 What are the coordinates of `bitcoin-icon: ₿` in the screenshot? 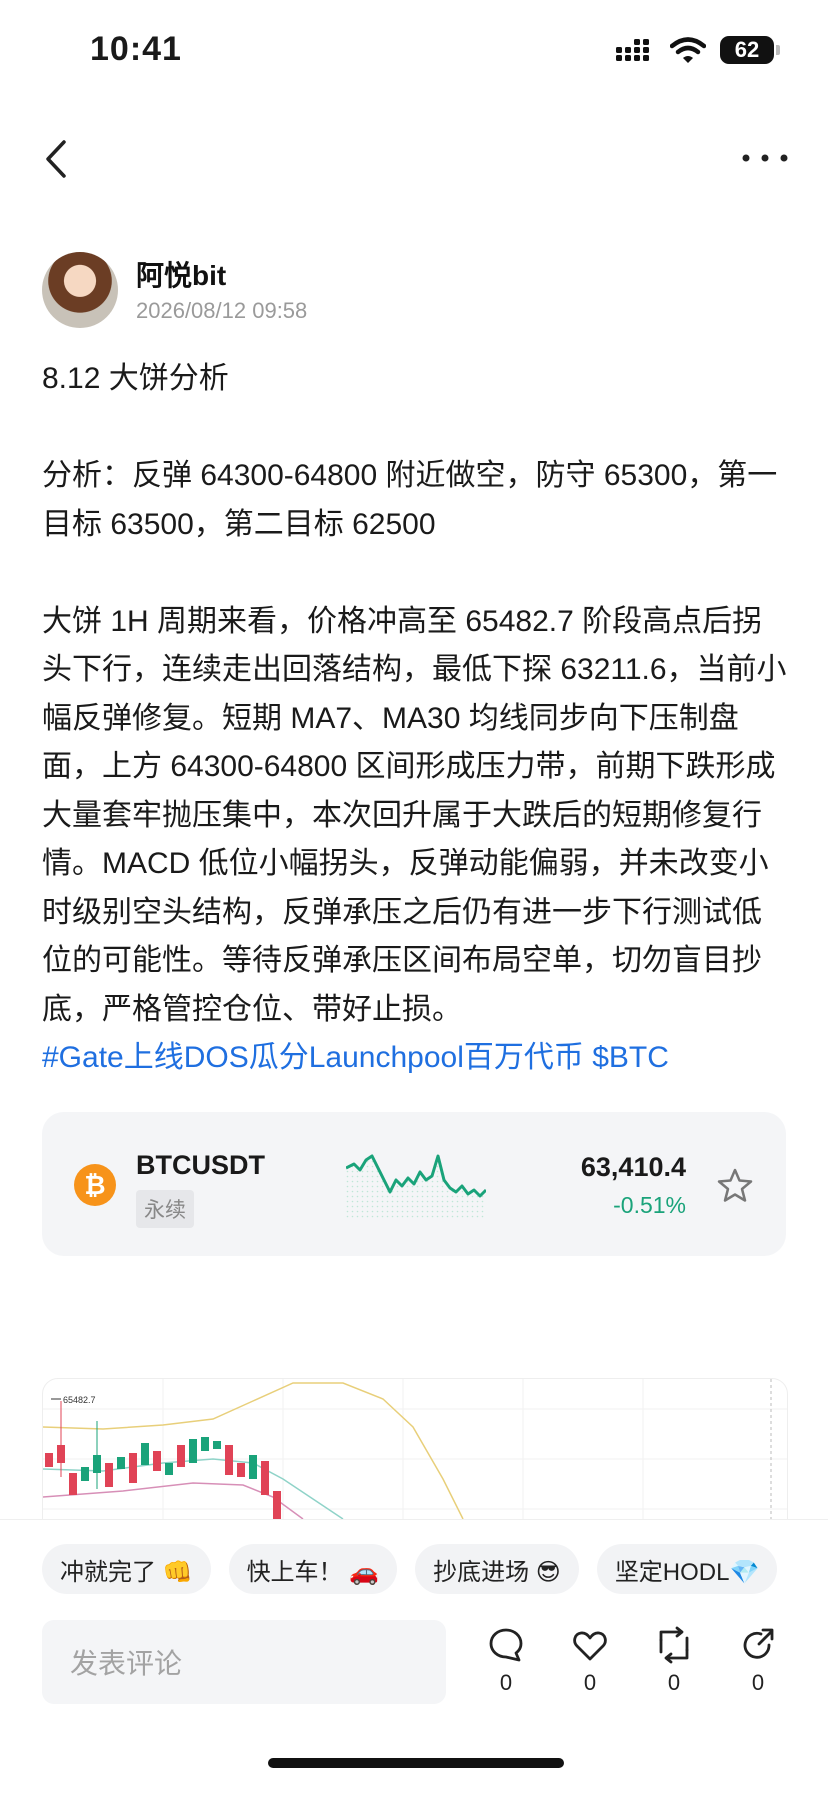 It's located at (95, 1185).